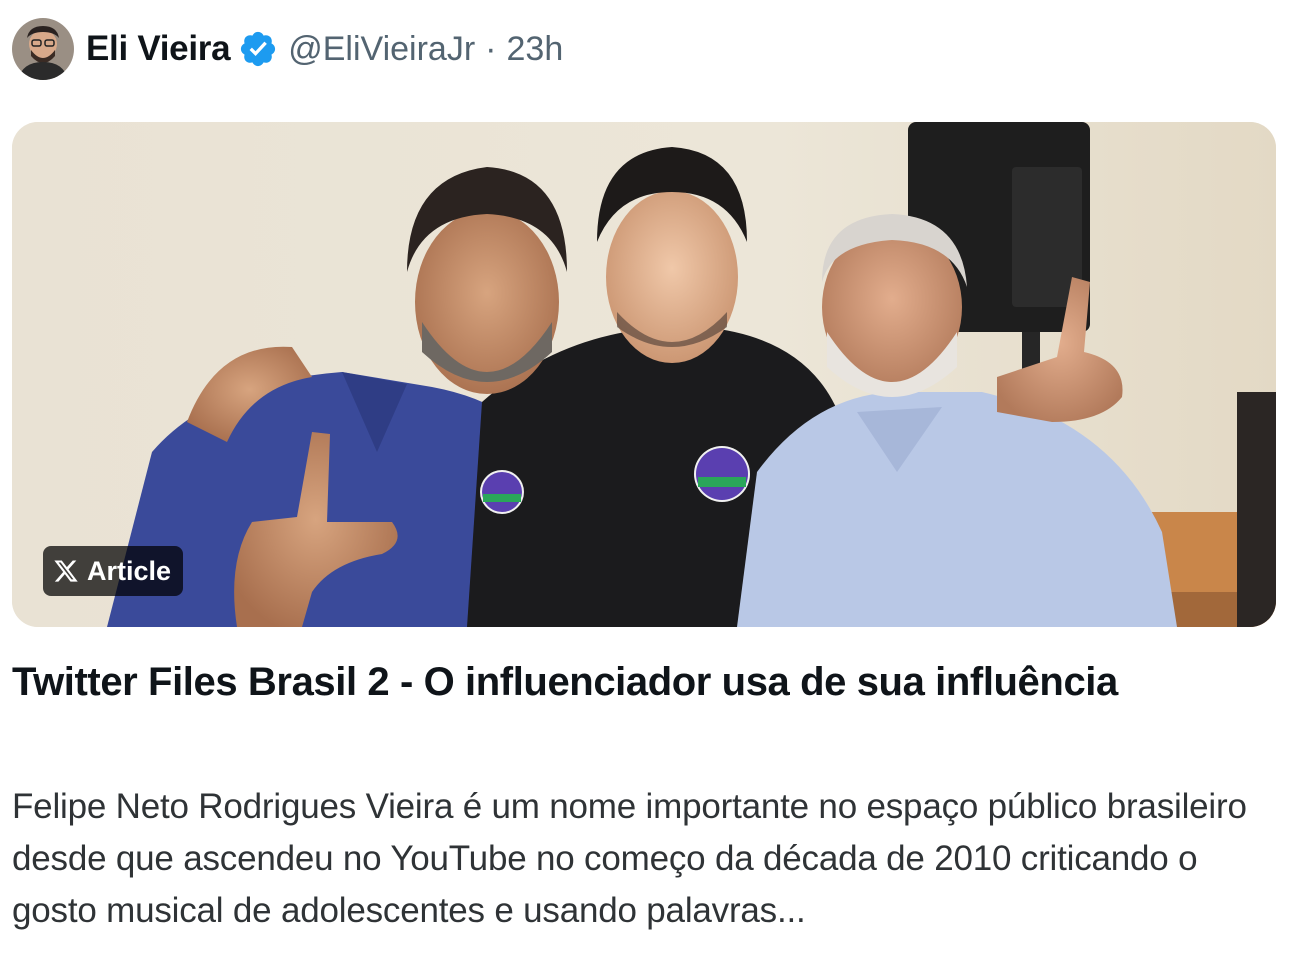 The width and height of the screenshot is (1292, 963). What do you see at coordinates (158, 49) in the screenshot?
I see `author-display-name: Eli Vieira` at bounding box center [158, 49].